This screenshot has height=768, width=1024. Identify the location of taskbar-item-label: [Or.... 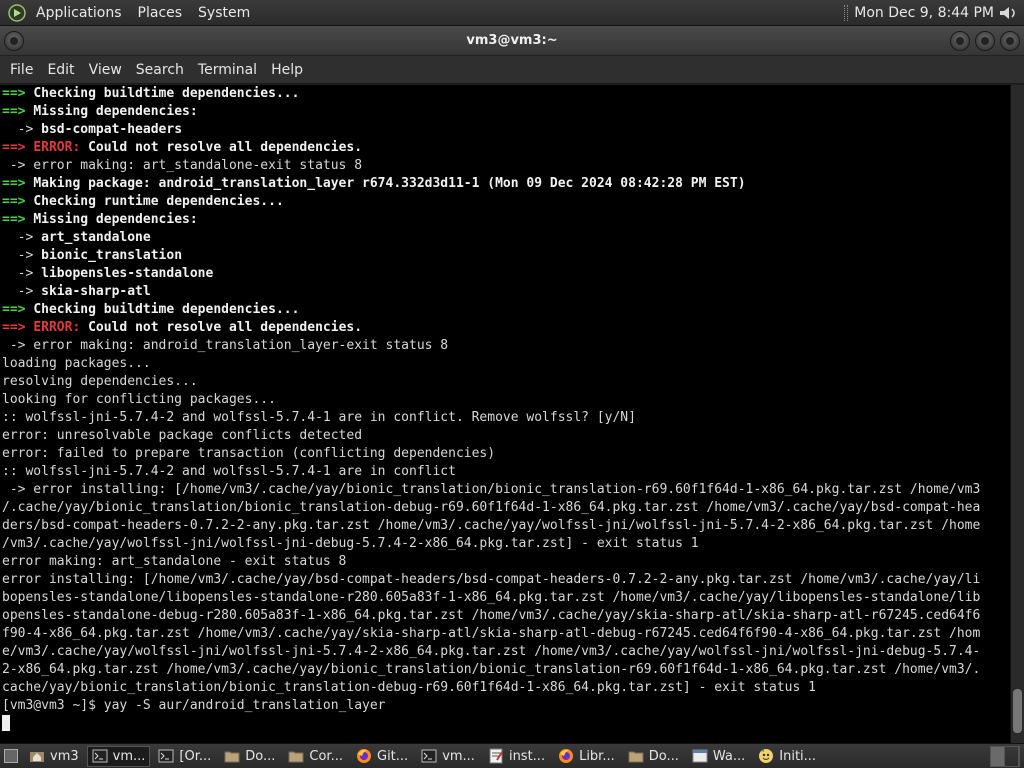
(195, 756).